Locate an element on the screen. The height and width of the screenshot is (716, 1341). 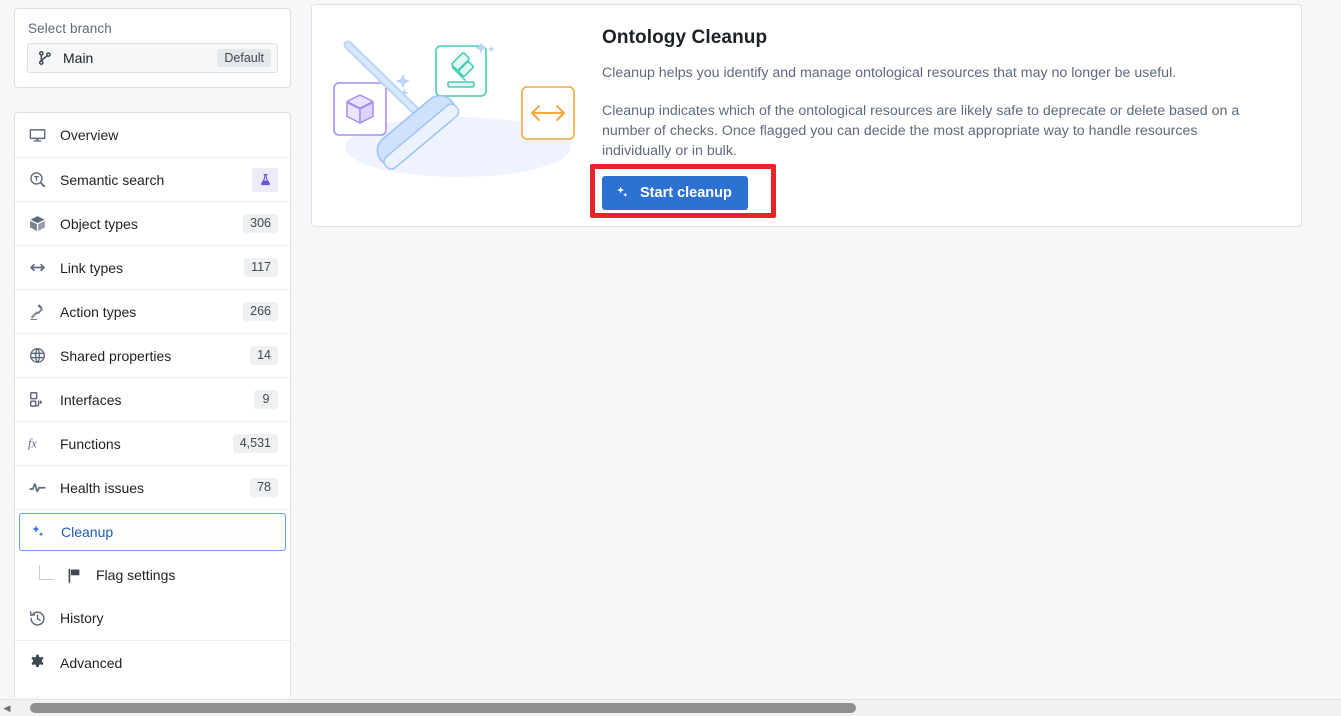
sidebar-item-label: Health issues is located at coordinates (102, 487).